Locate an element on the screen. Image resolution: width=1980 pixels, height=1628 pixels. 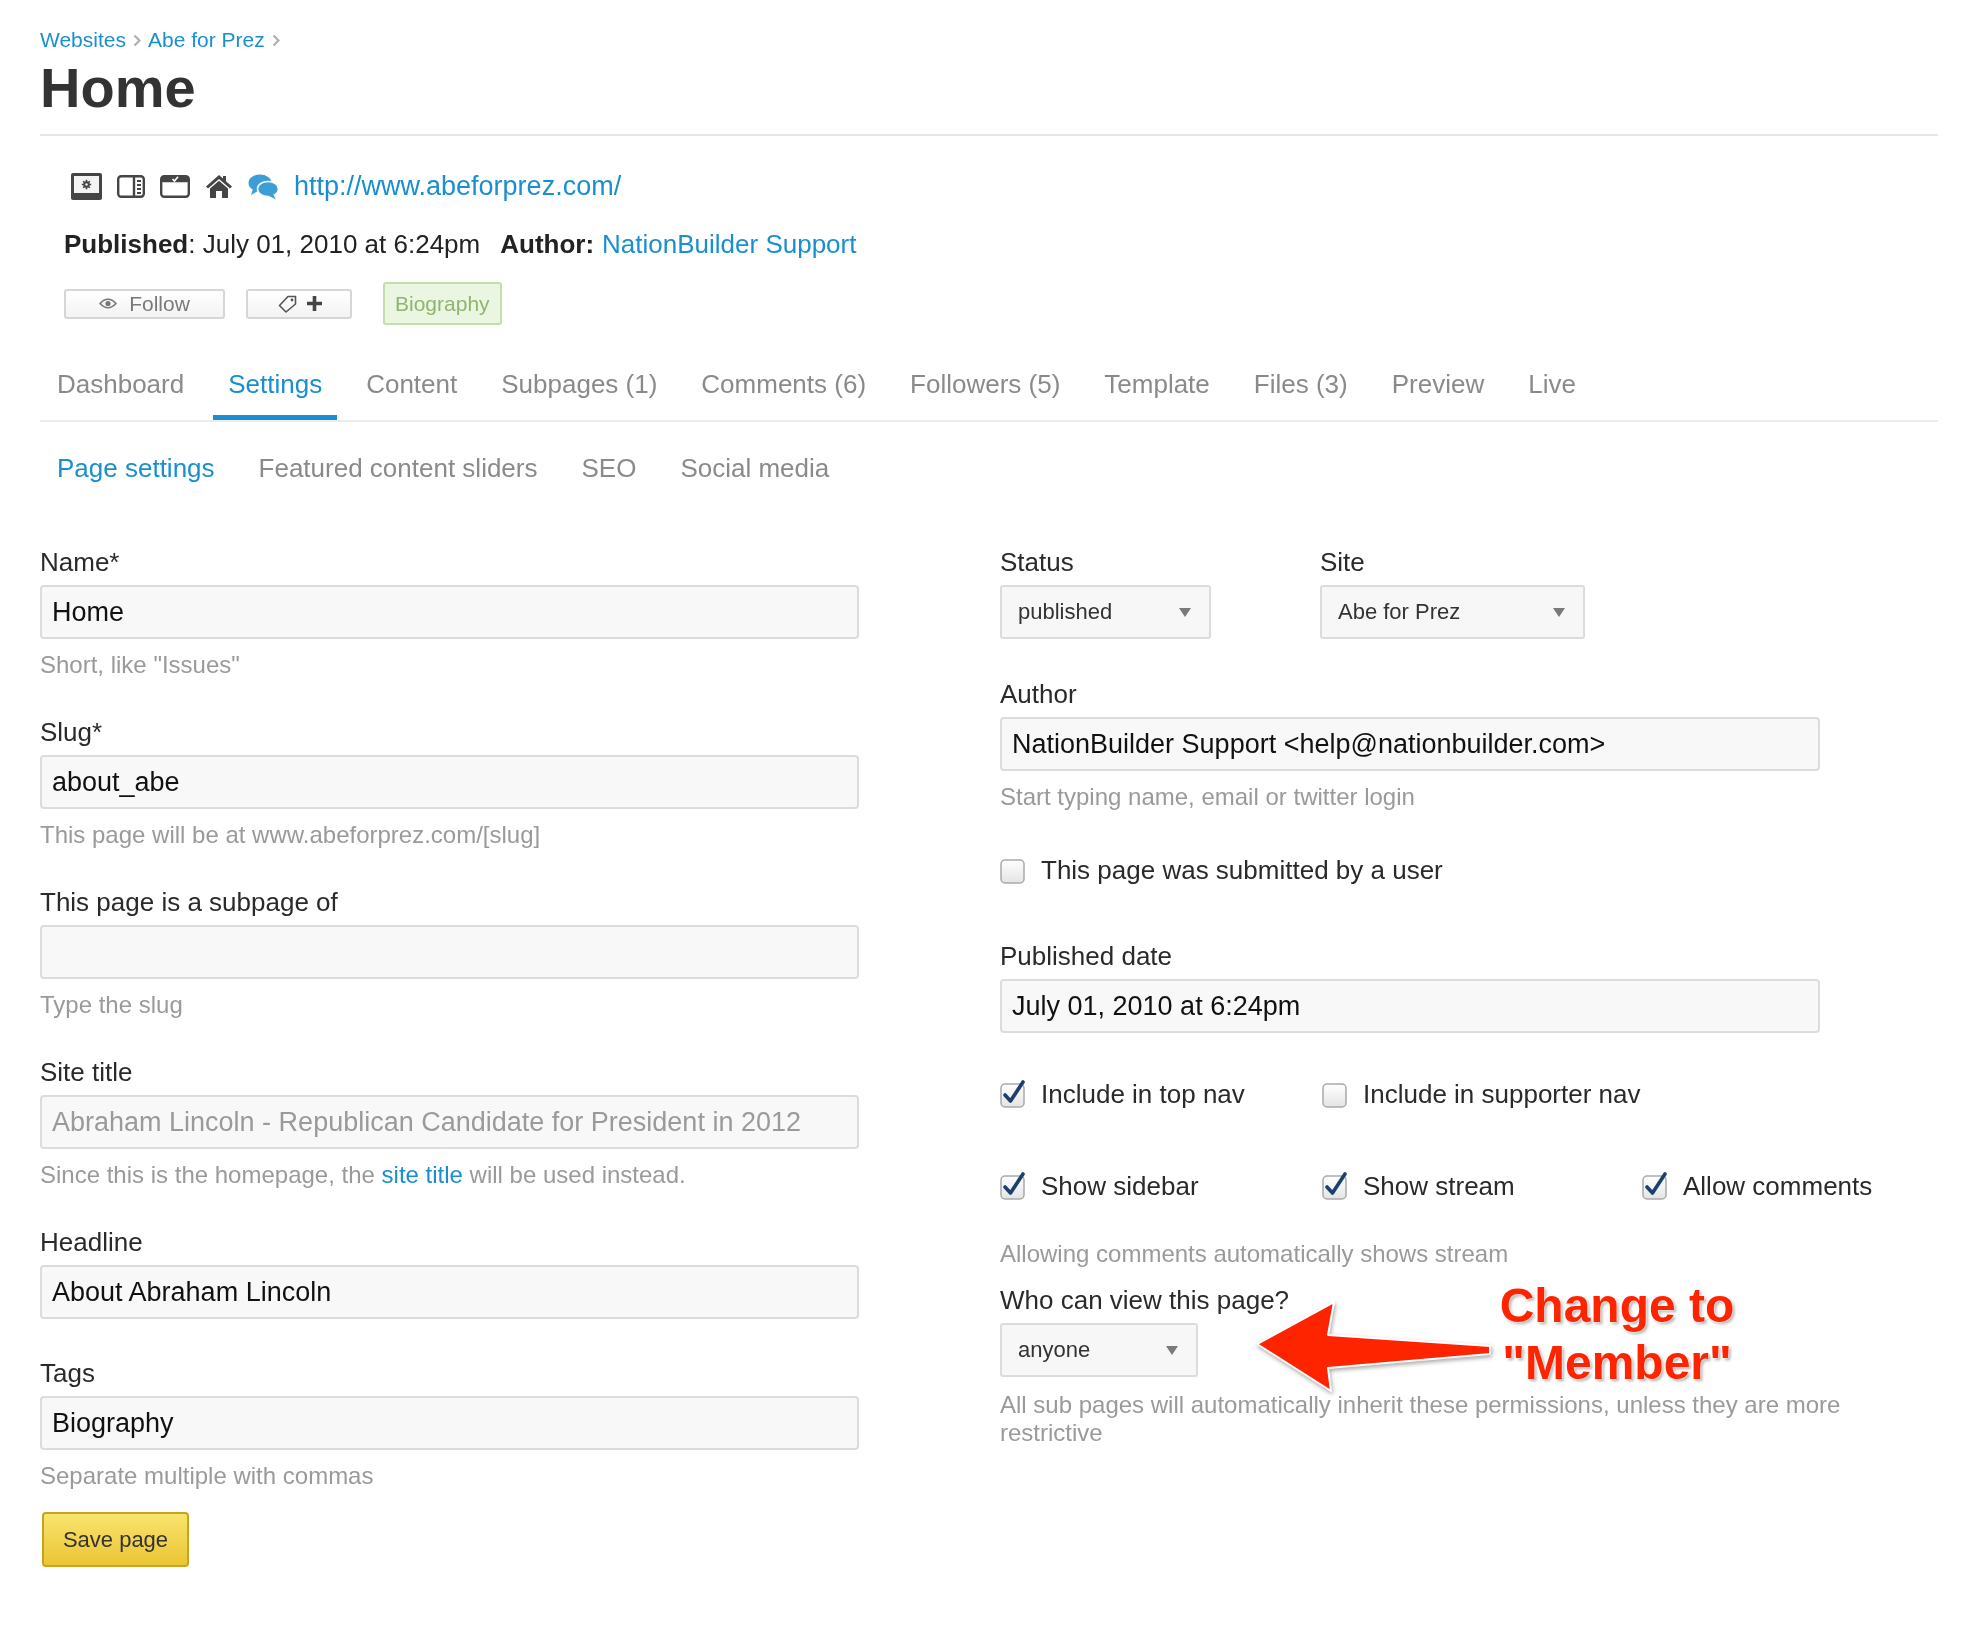
field-hint: Separate multiple with commas is located at coordinates (207, 1475).